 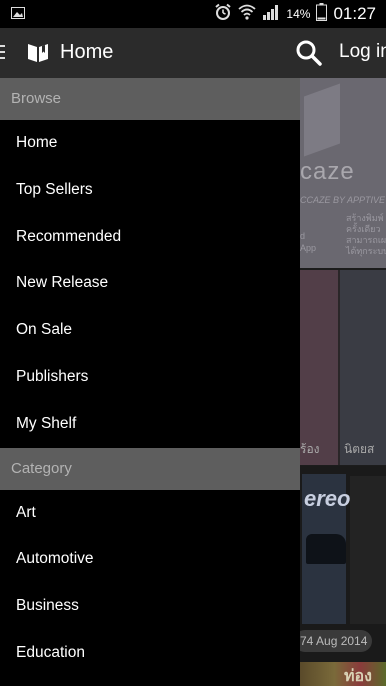 I want to click on magazine-cover: ereo, so click(x=326, y=549).